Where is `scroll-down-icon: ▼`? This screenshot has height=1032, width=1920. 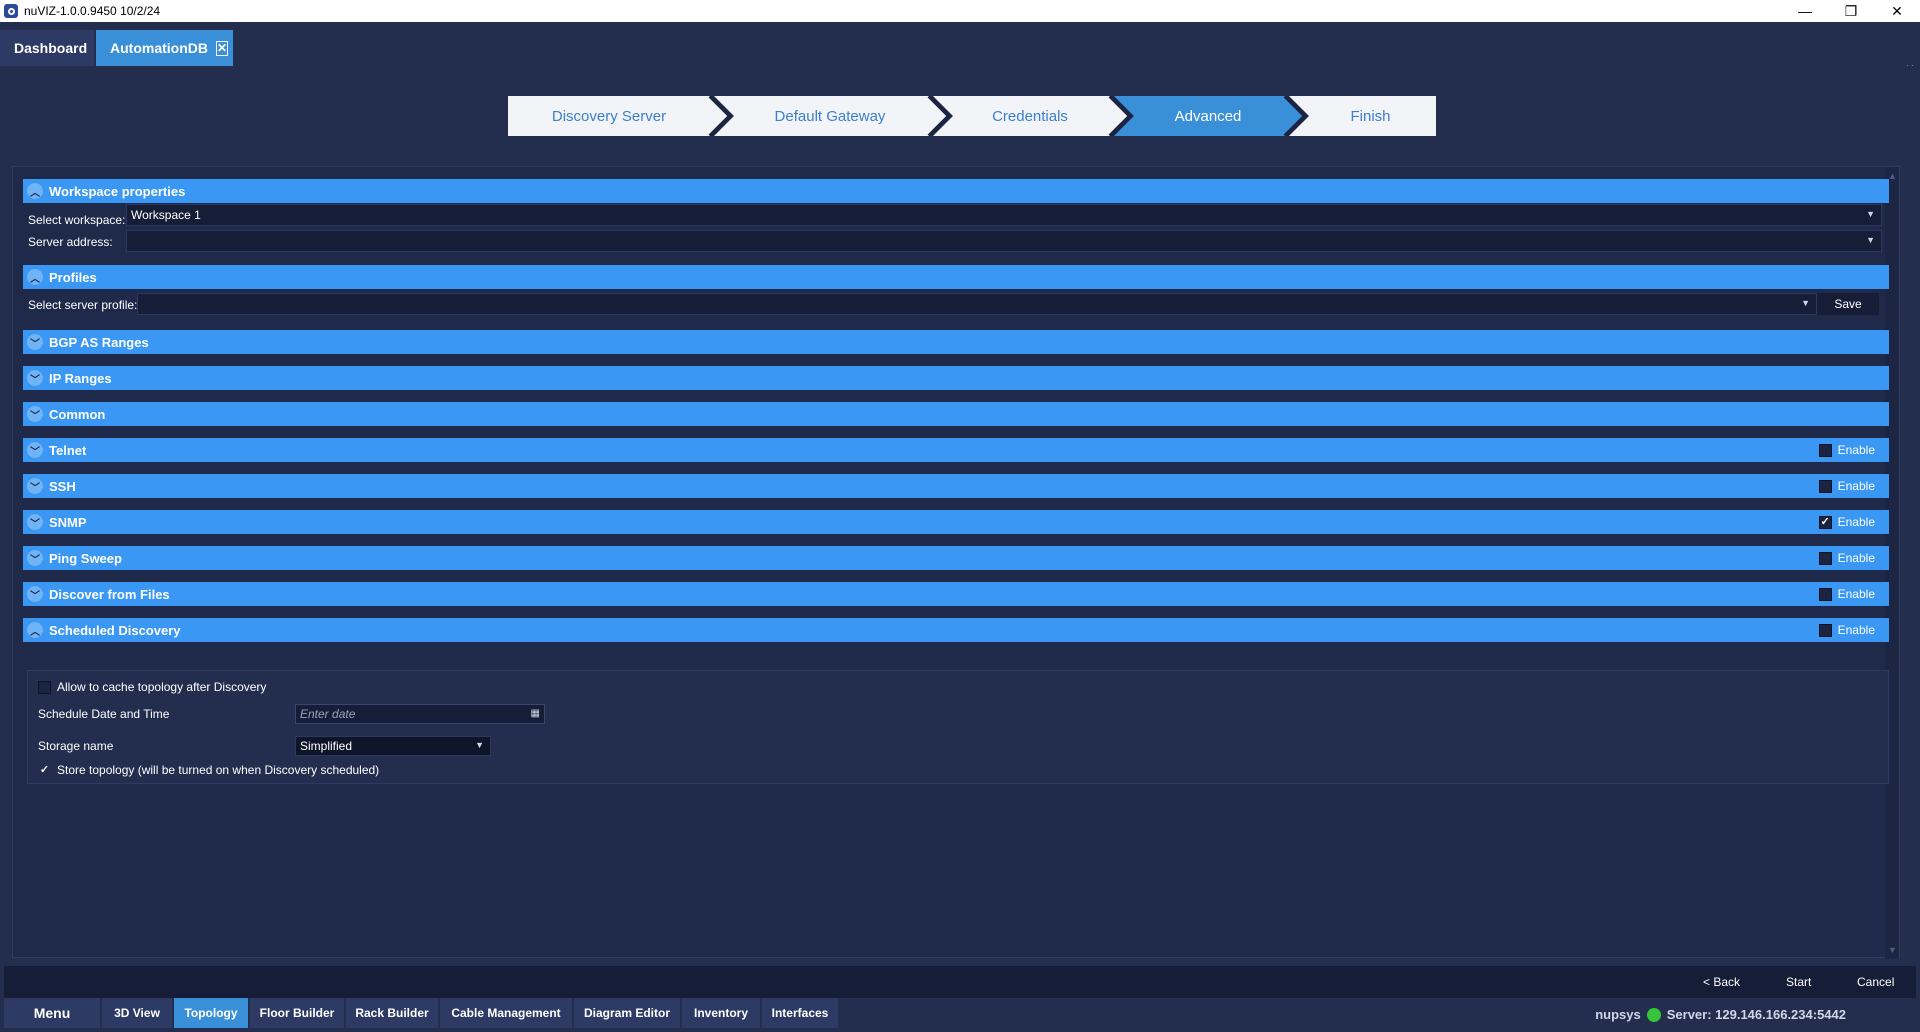 scroll-down-icon: ▼ is located at coordinates (1892, 950).